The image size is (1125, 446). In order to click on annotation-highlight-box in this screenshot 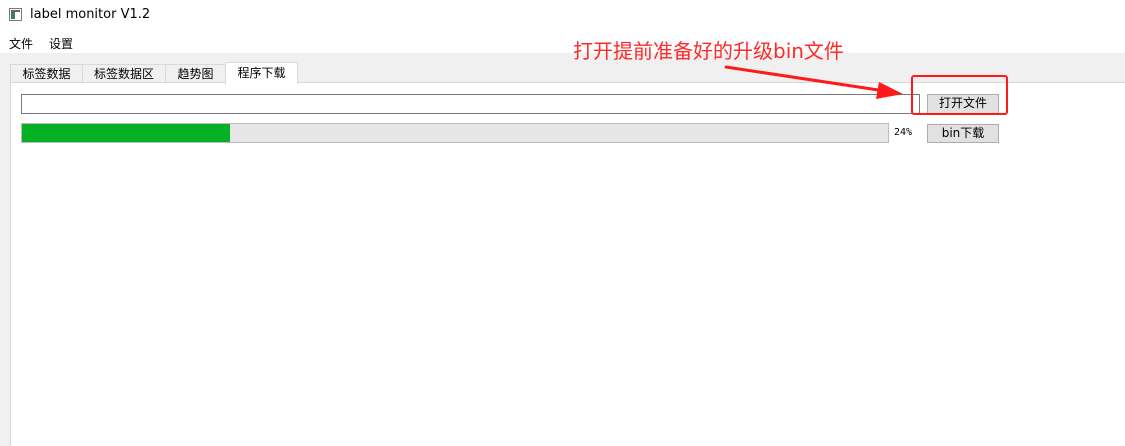, I will do `click(959, 95)`.